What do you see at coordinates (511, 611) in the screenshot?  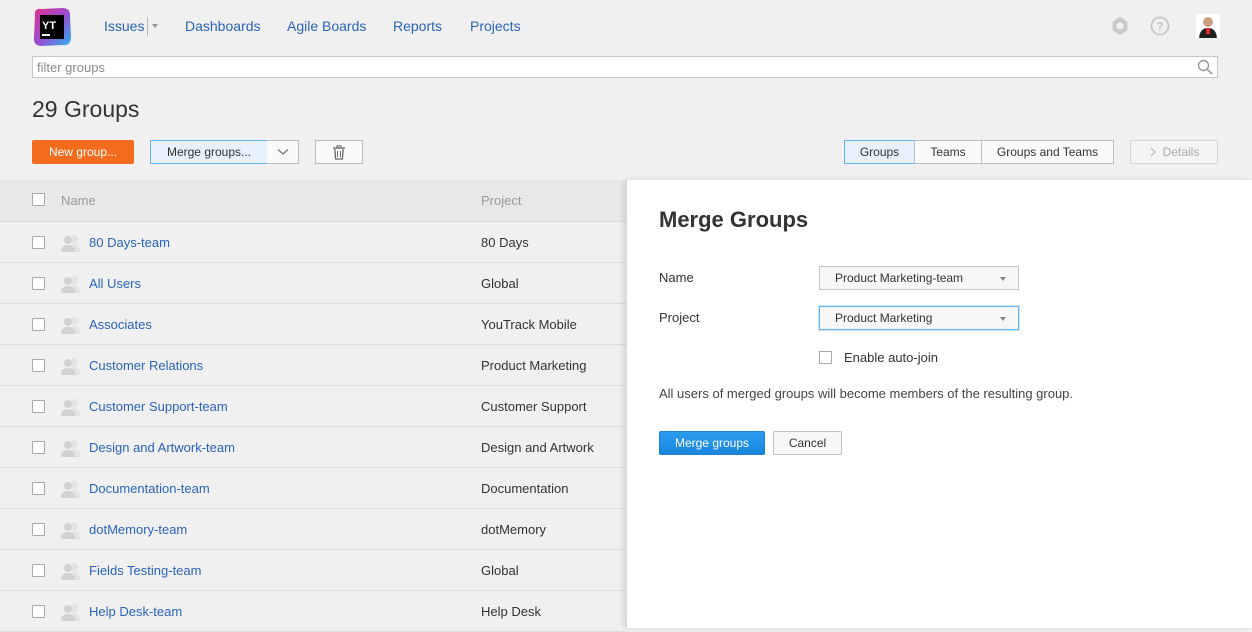 I see `group-project: Help Desk` at bounding box center [511, 611].